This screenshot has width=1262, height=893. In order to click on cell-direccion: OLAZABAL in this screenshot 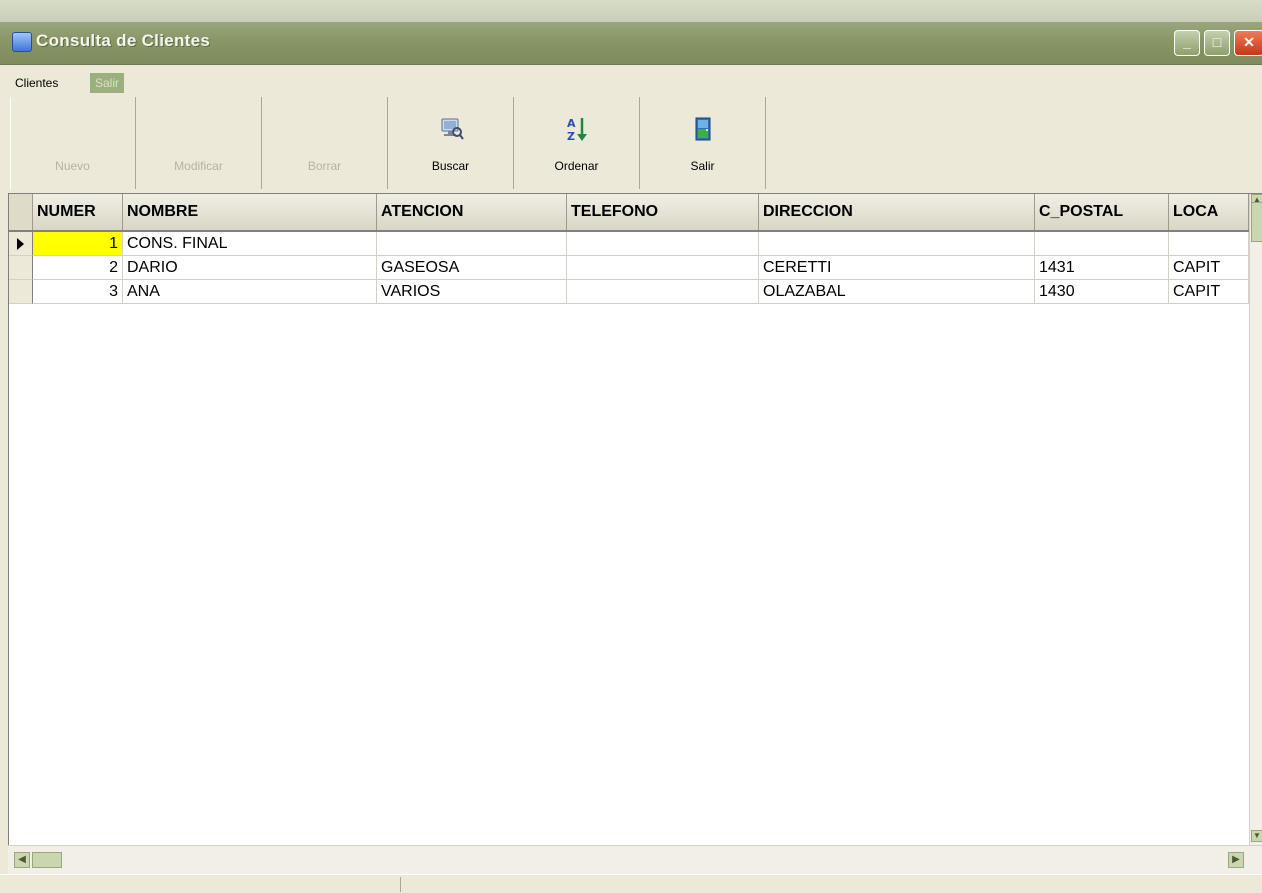, I will do `click(897, 292)`.